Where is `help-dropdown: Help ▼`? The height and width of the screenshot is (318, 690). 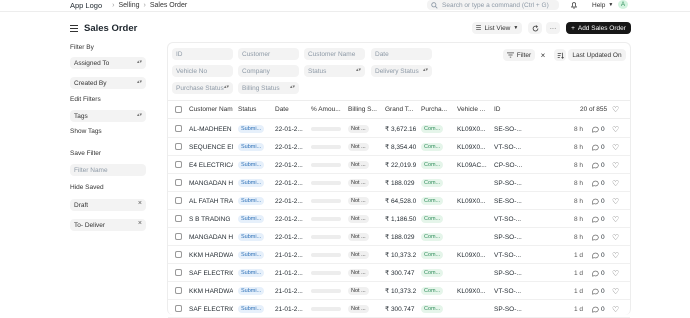
help-dropdown: Help ▼ is located at coordinates (602, 5).